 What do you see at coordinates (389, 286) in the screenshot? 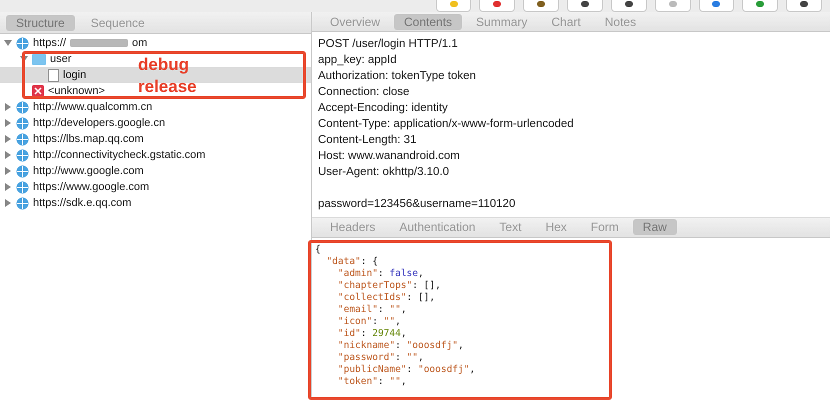
I see `code-line: "chapterTops": [],` at bounding box center [389, 286].